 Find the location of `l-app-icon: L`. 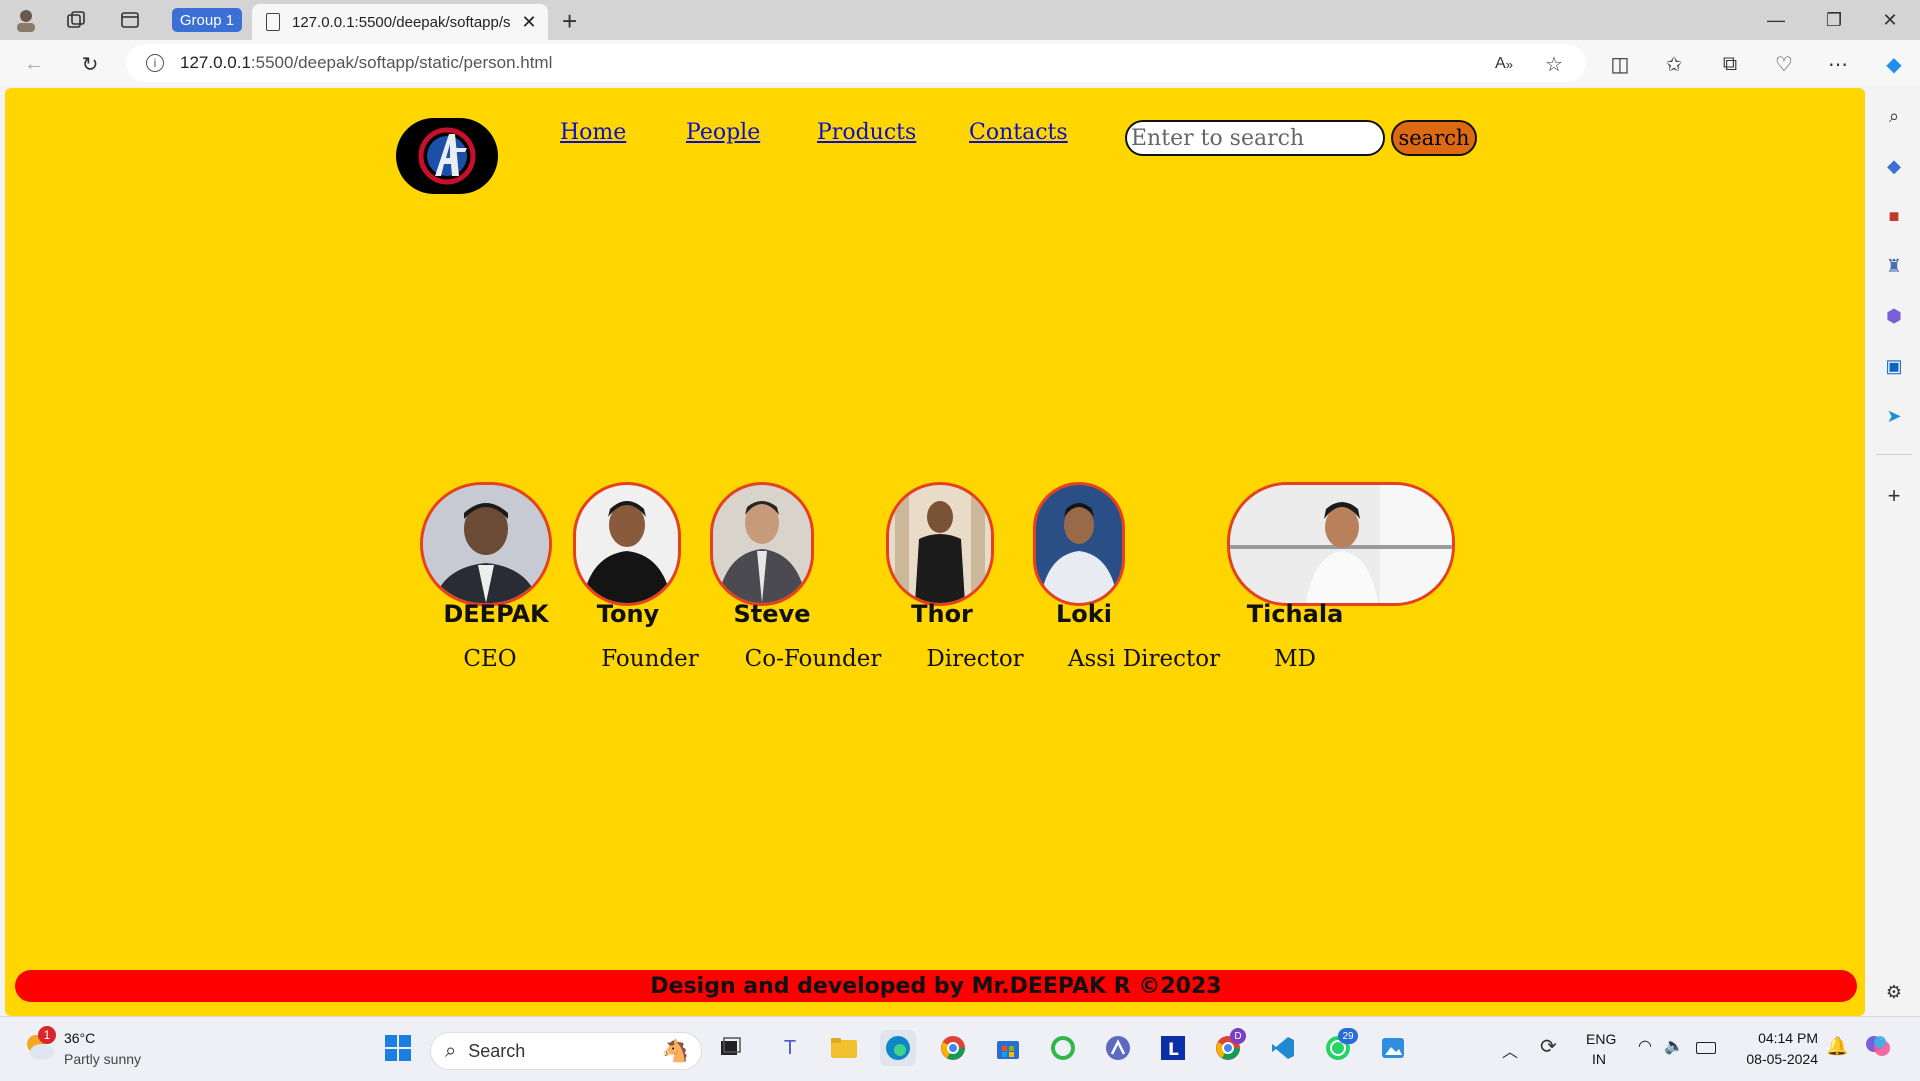

l-app-icon: L is located at coordinates (1173, 1048).